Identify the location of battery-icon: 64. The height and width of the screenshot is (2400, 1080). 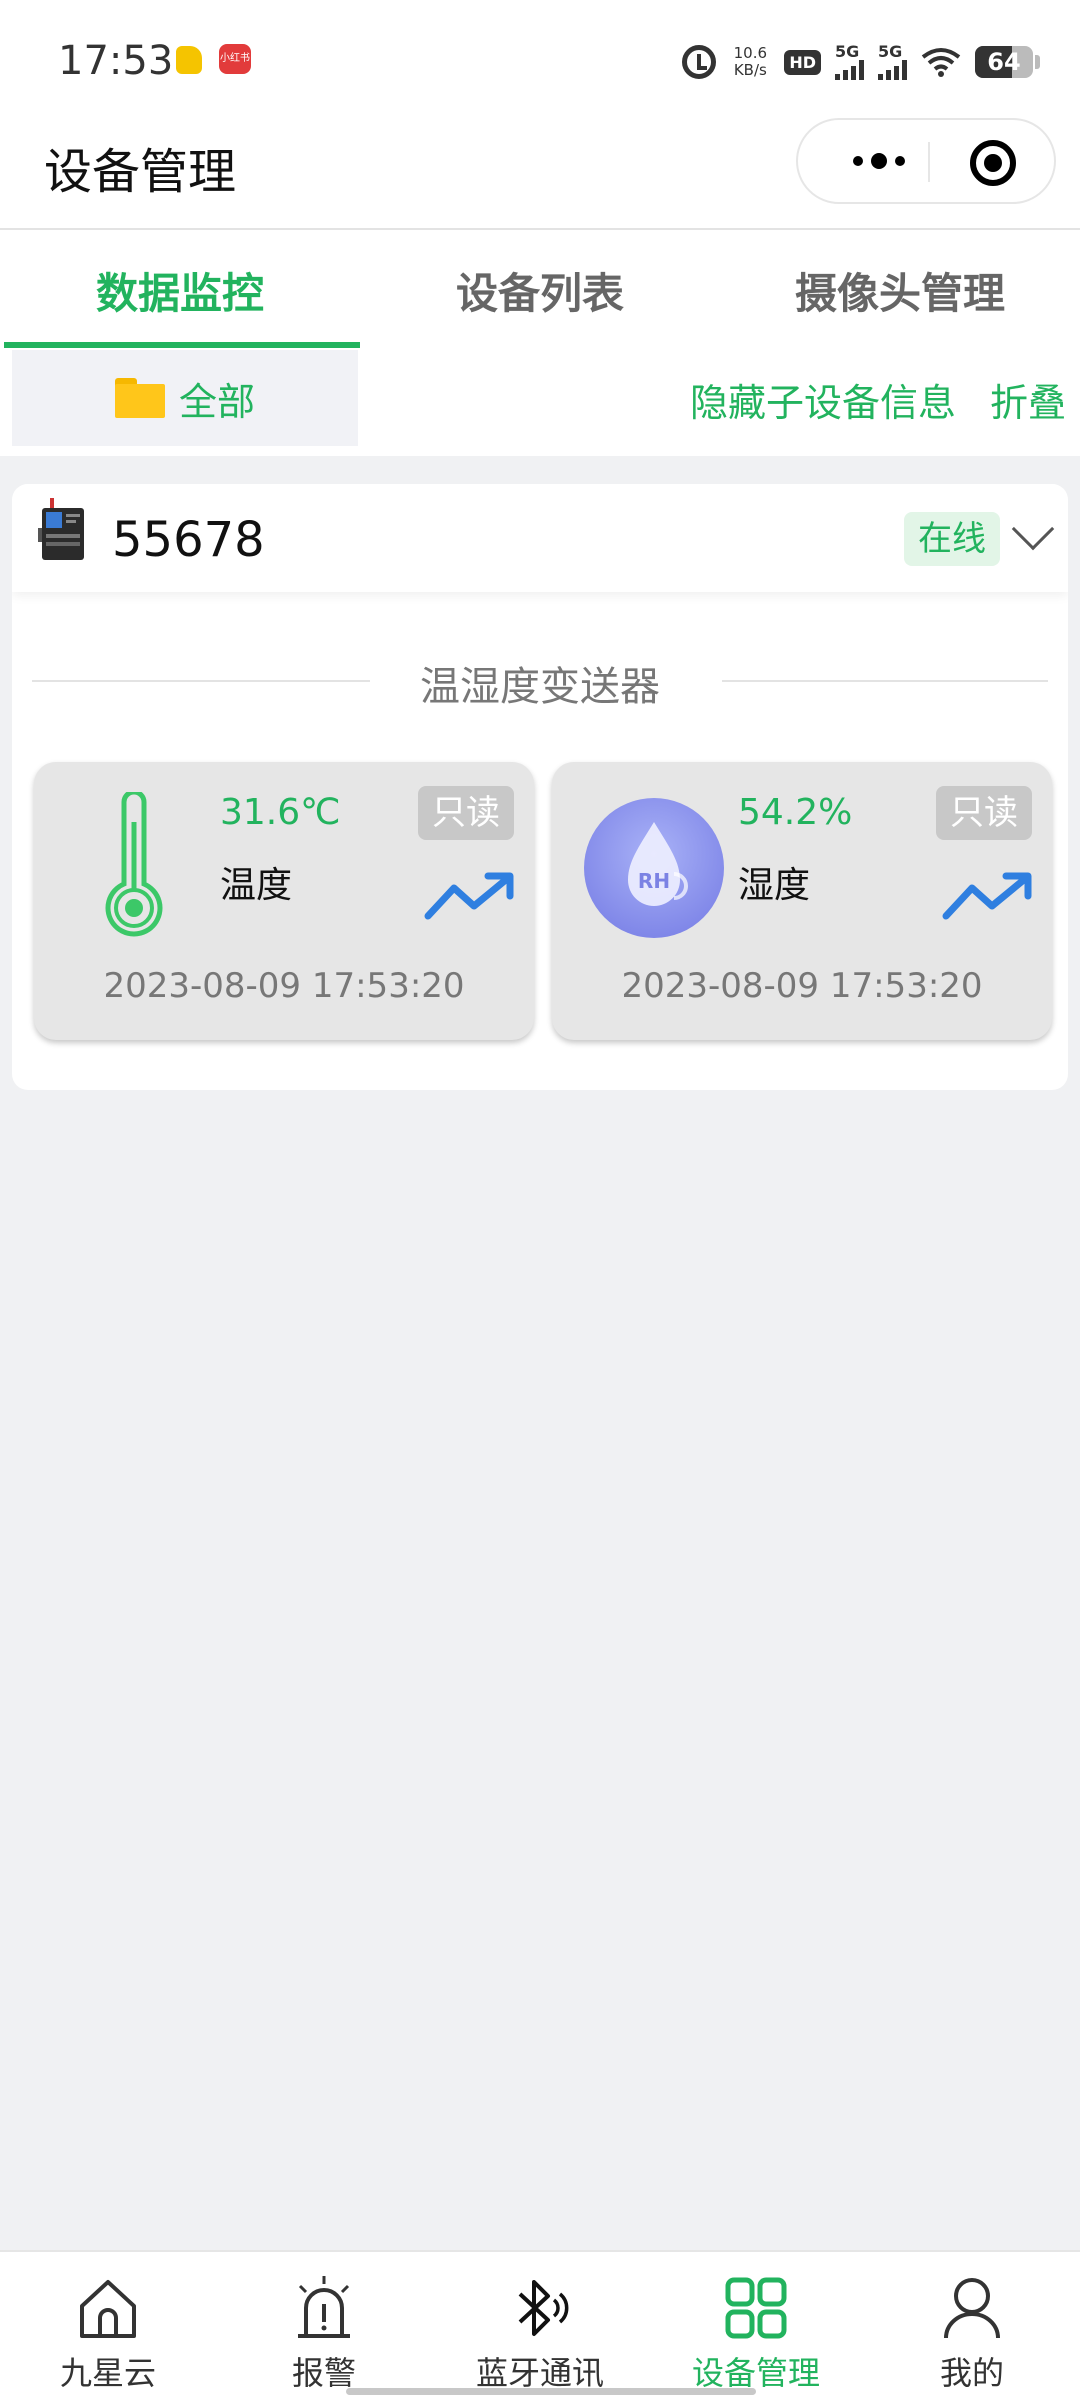
(1004, 62).